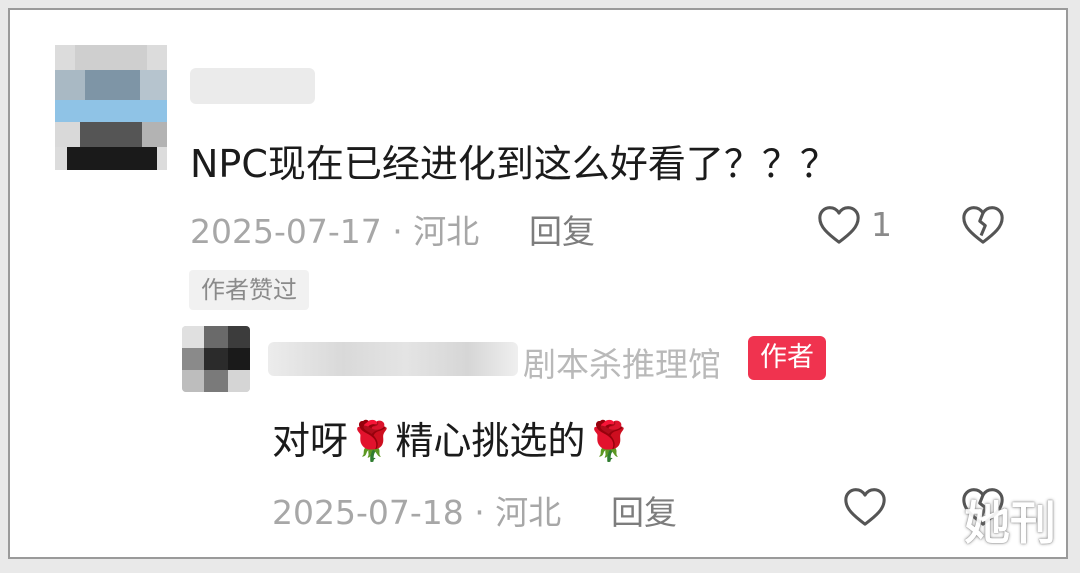 This screenshot has width=1080, height=573. Describe the element at coordinates (644, 510) in the screenshot. I see `reply-reply-button: 回复` at that location.